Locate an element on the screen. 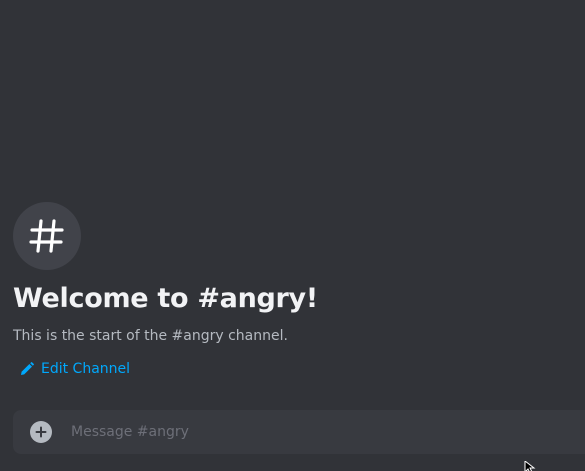 The height and width of the screenshot is (471, 585). welcome-title: Welcome to #angry! is located at coordinates (165, 298).